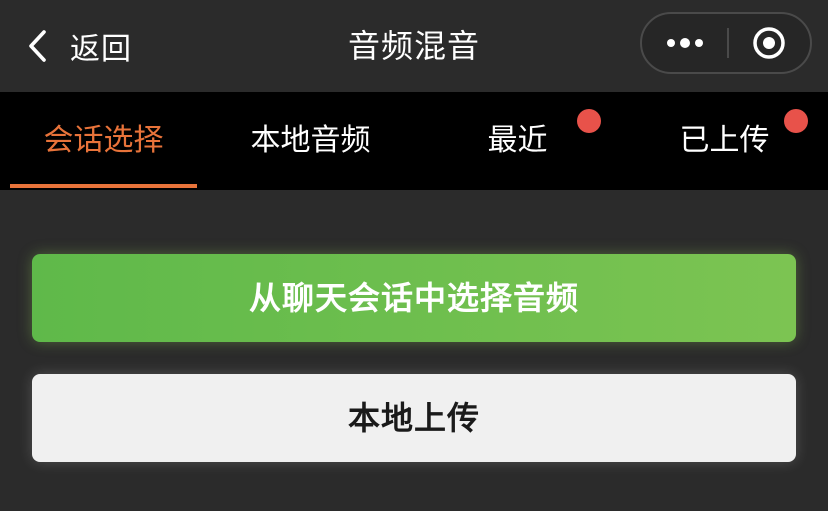  I want to click on close-button, so click(769, 43).